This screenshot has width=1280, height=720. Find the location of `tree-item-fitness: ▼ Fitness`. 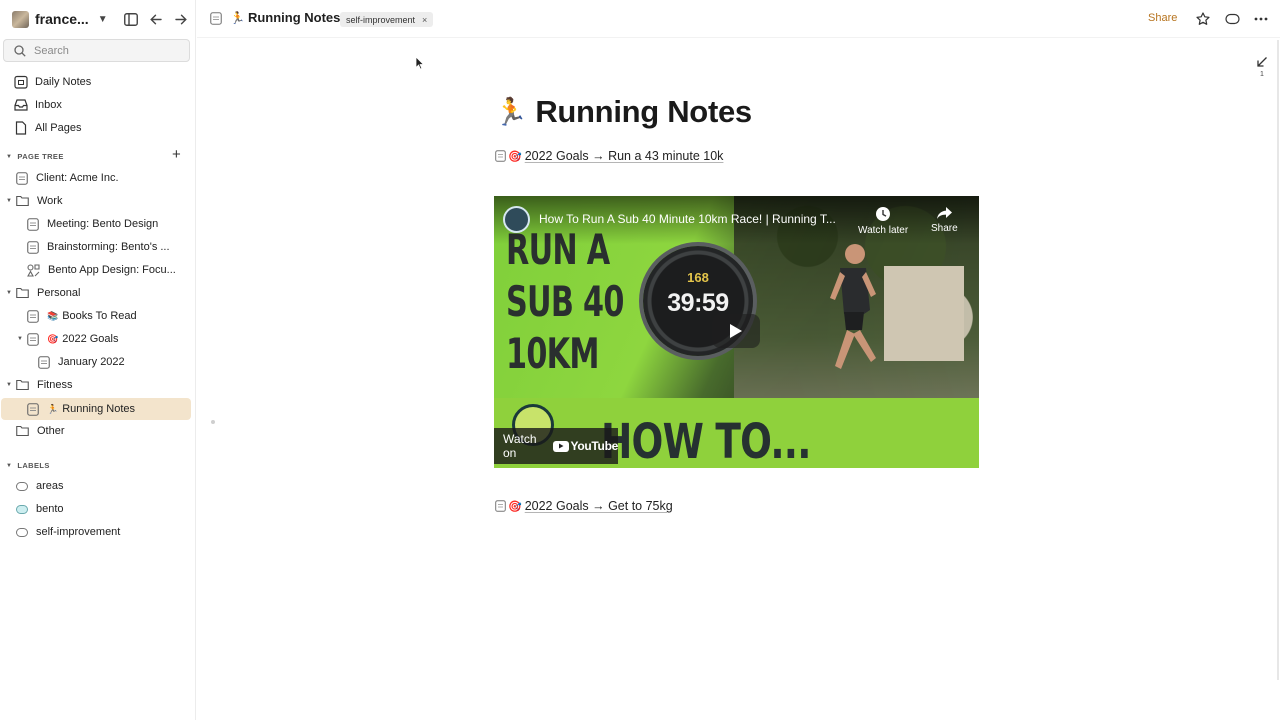

tree-item-fitness: ▼ Fitness is located at coordinates (39, 385).